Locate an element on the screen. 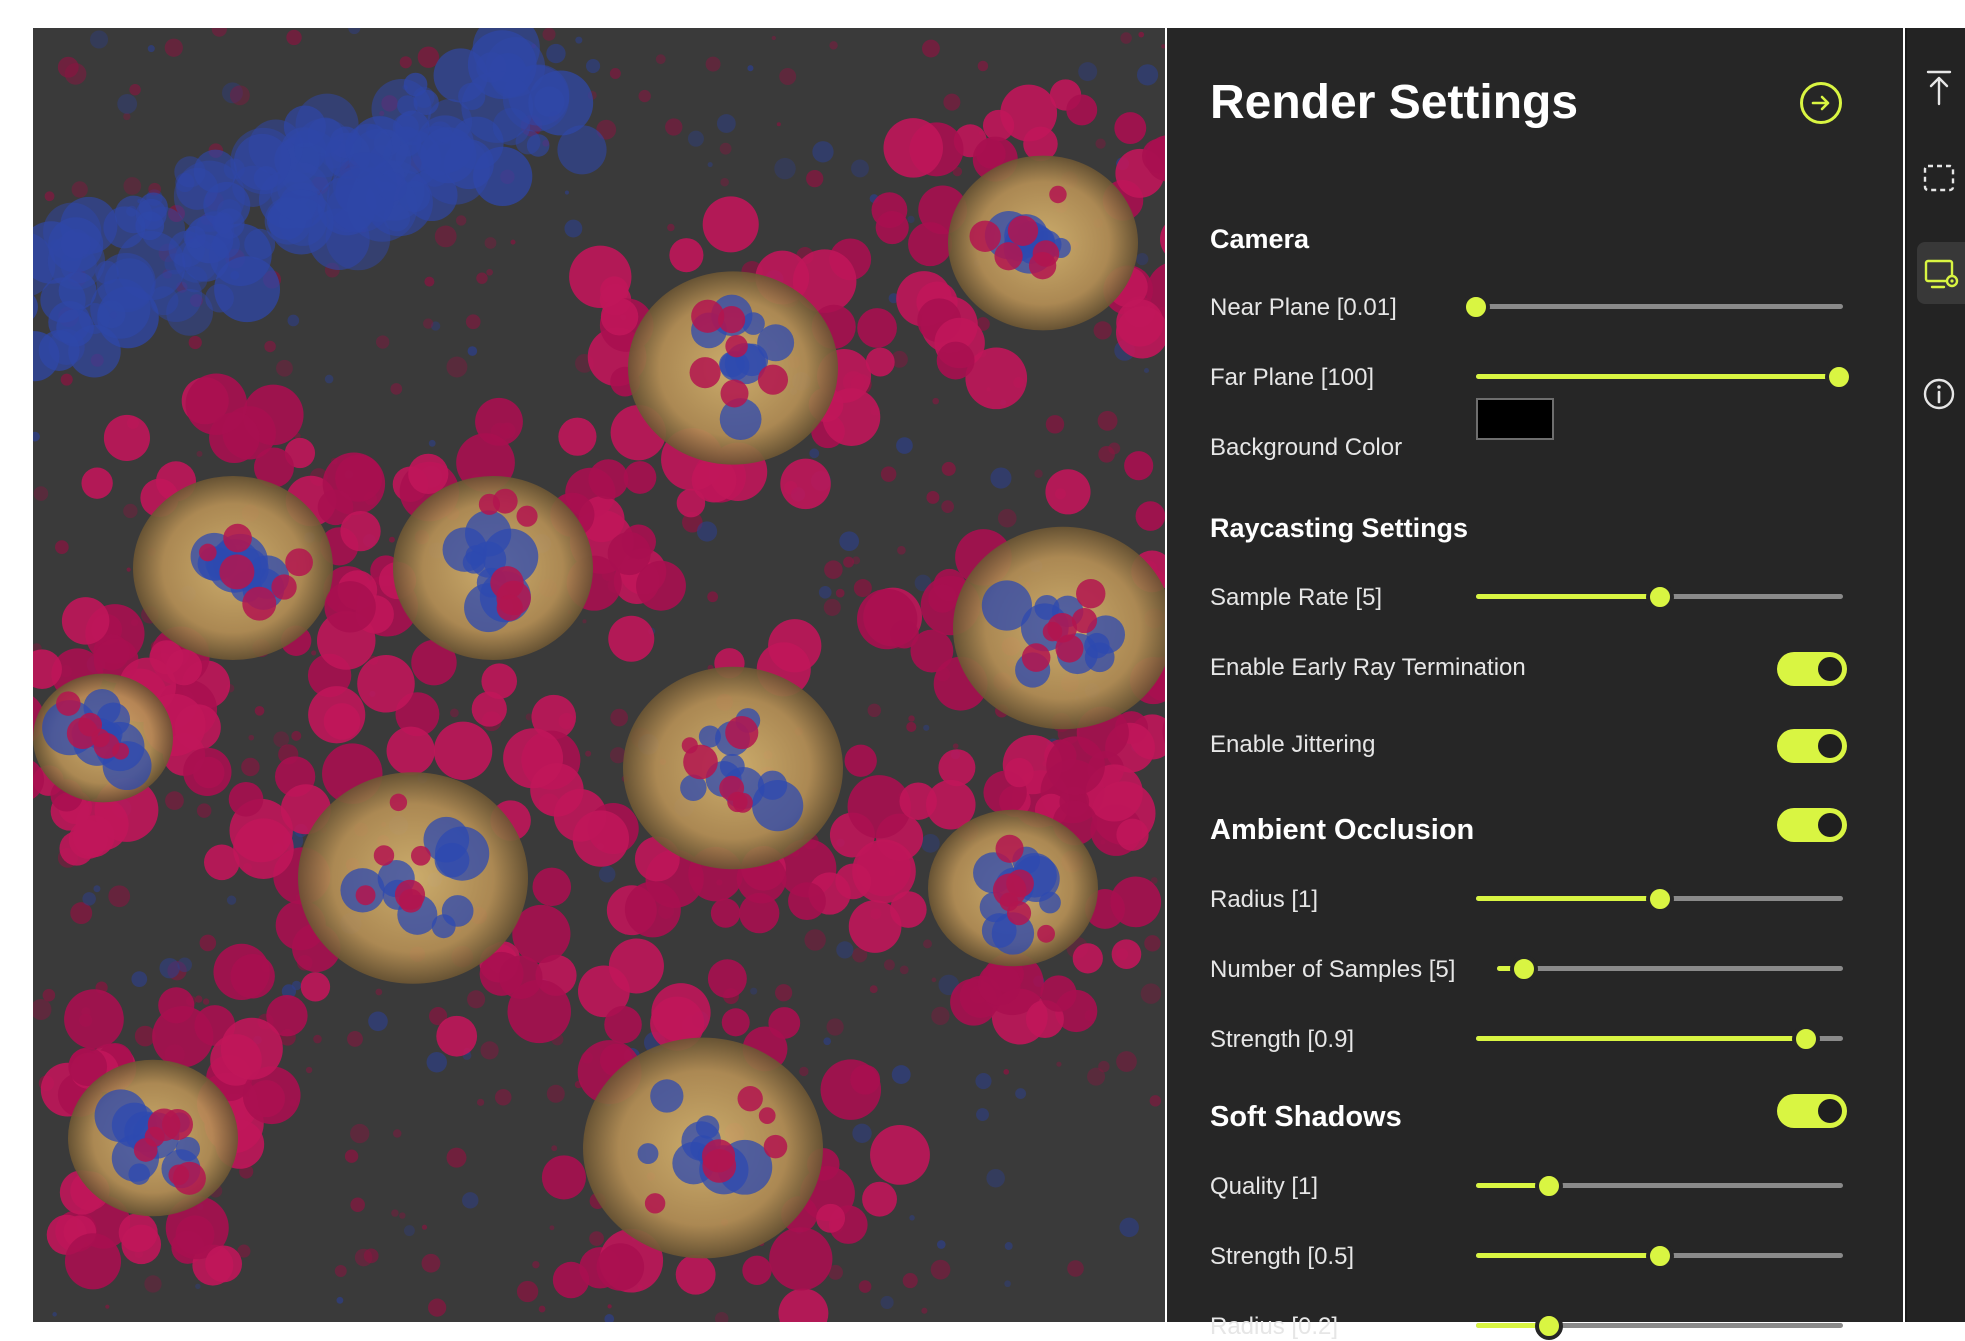 The width and height of the screenshot is (1965, 1341). panel-title: Render Settings is located at coordinates (1394, 102).